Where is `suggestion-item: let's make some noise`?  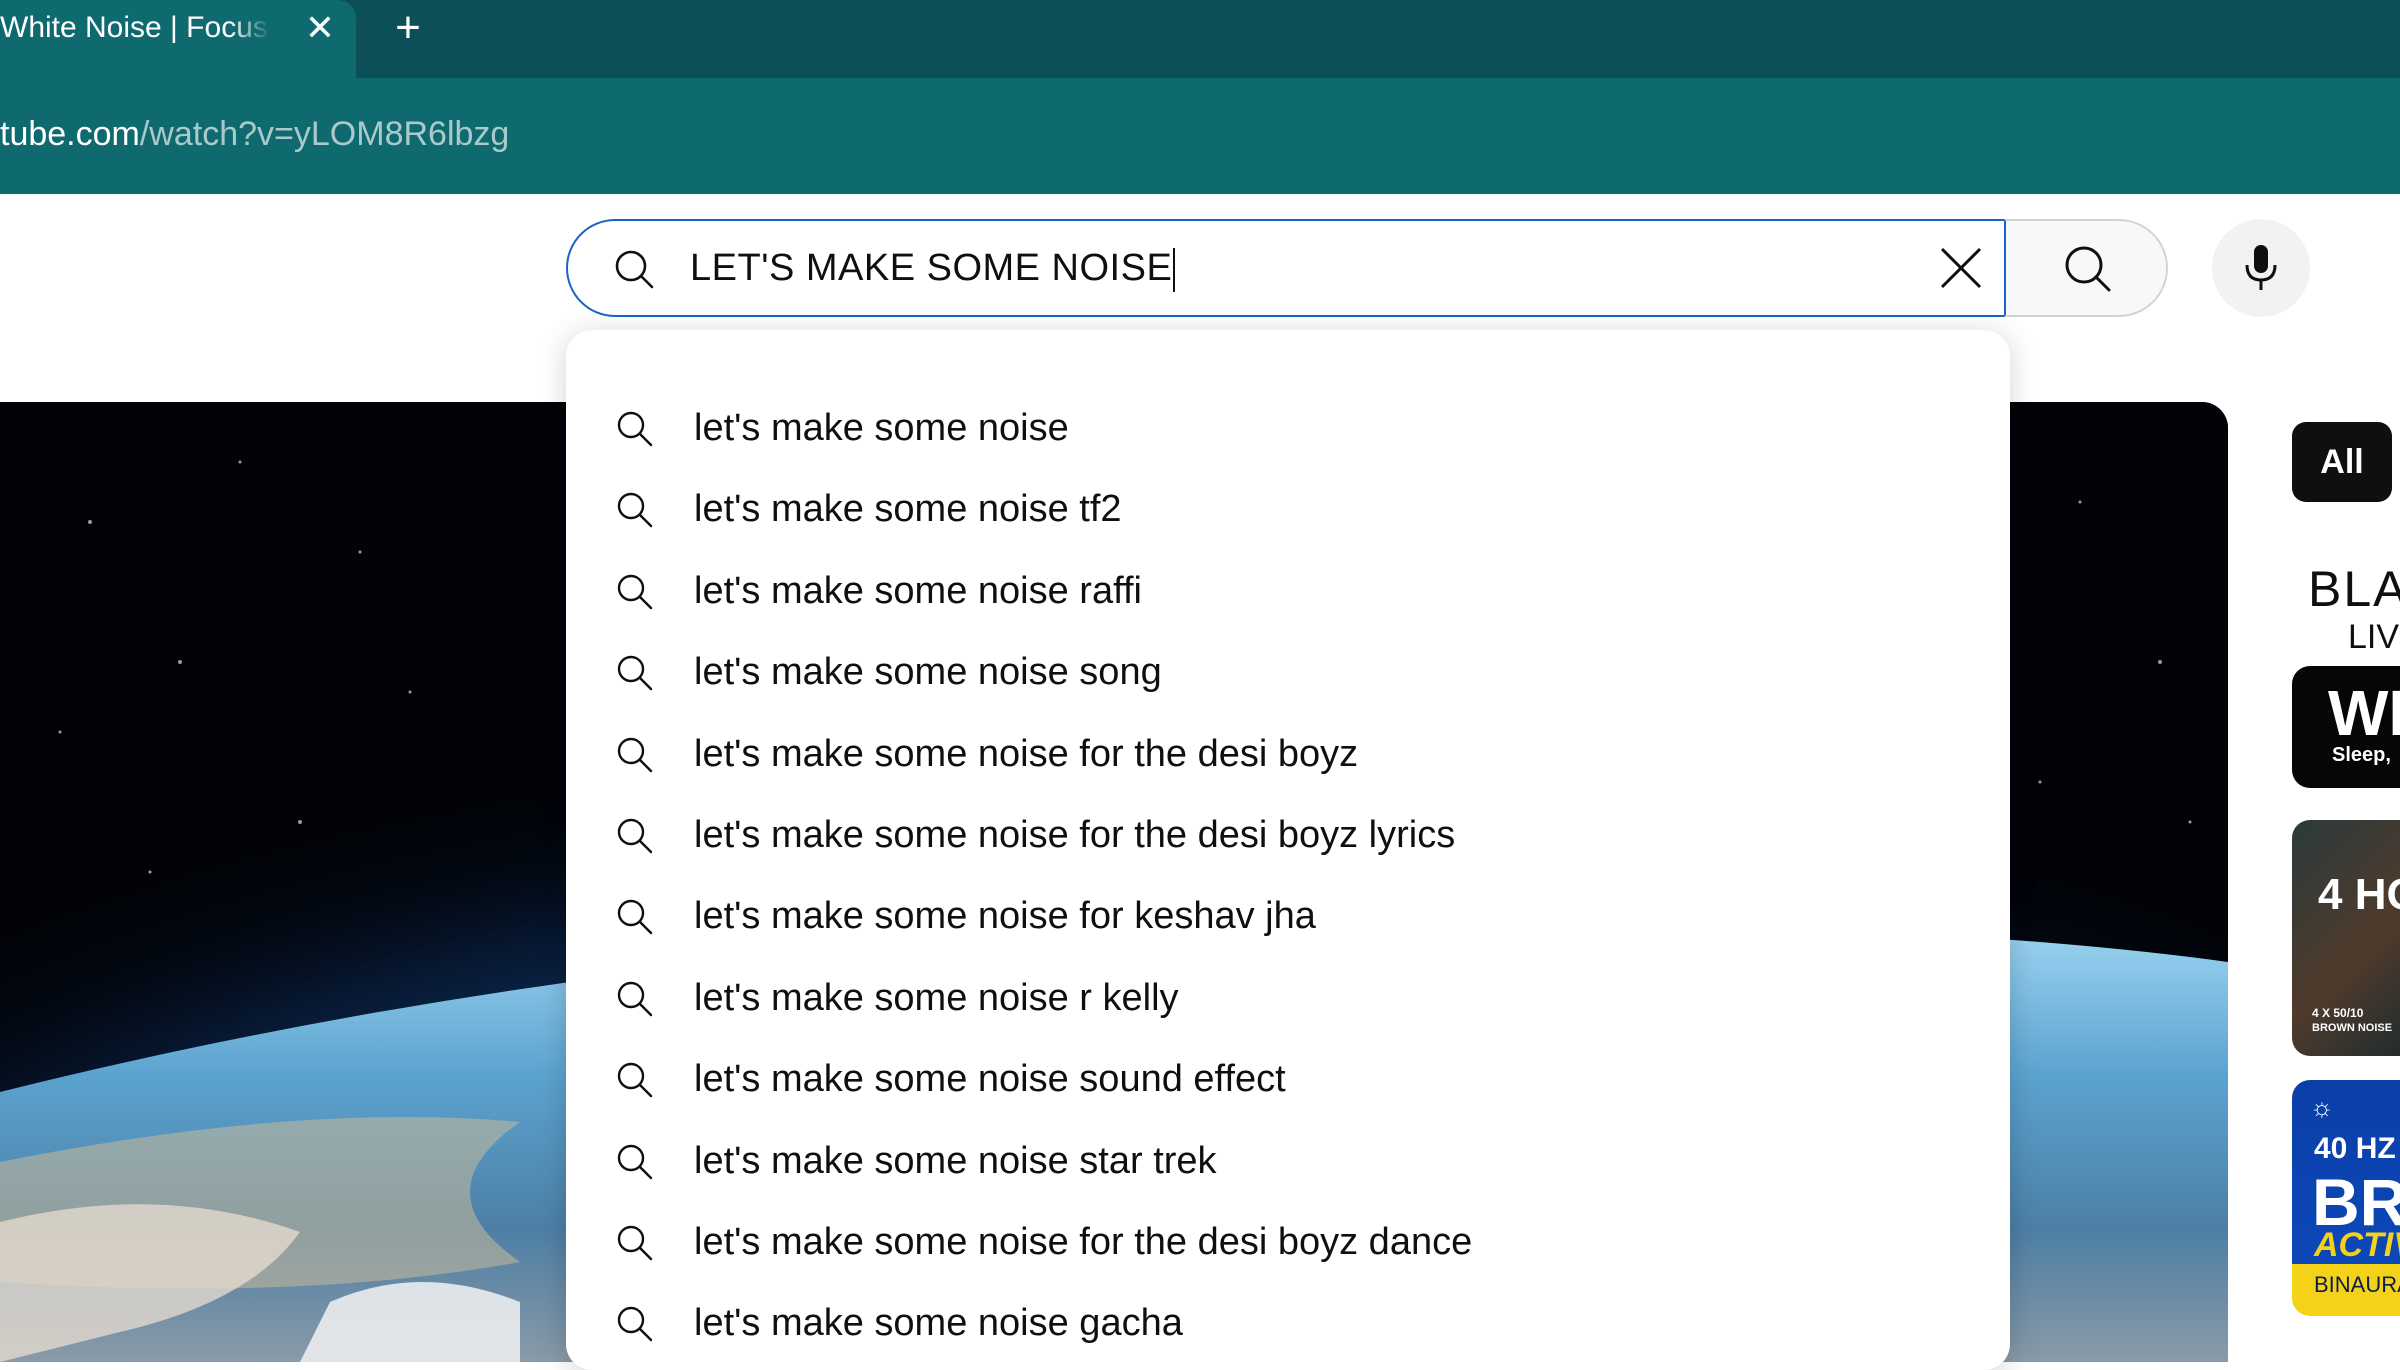
suggestion-item: let's make some noise is located at coordinates (1288, 428).